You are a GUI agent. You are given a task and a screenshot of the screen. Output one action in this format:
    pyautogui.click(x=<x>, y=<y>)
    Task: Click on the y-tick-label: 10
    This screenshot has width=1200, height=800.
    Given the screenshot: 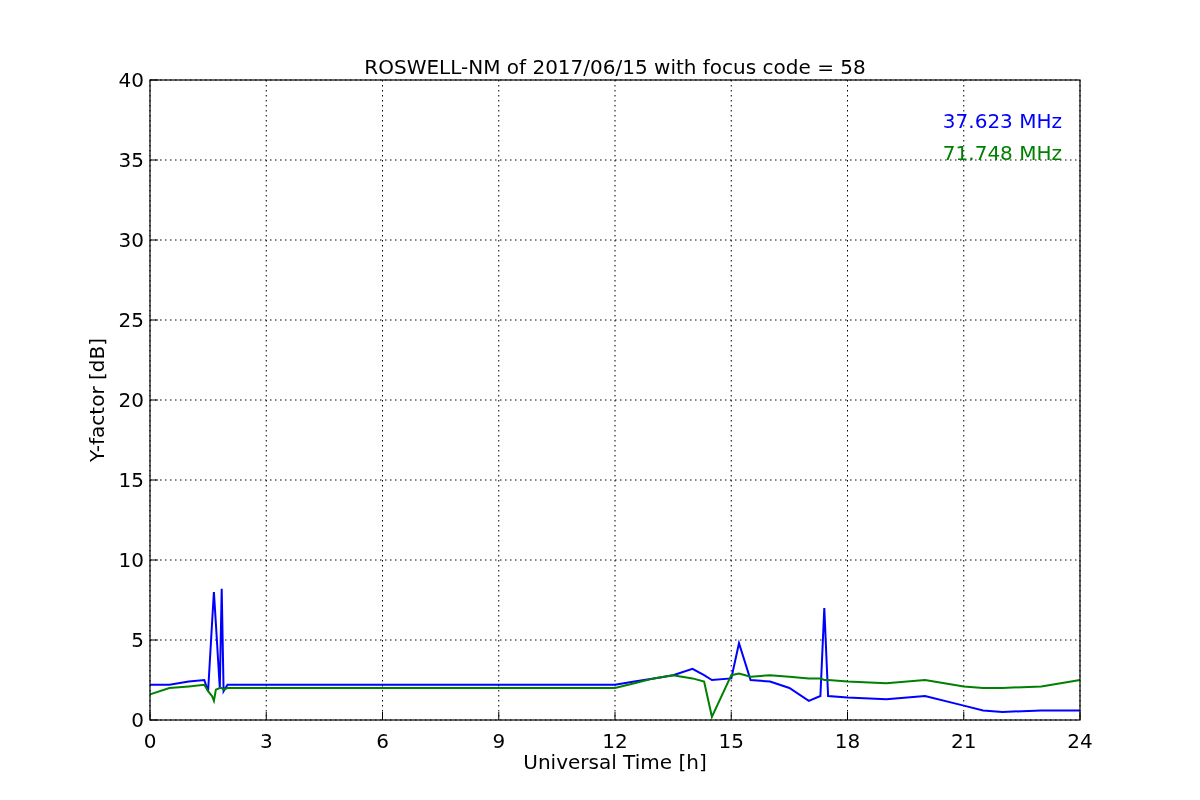 What is the action you would take?
    pyautogui.click(x=131, y=560)
    